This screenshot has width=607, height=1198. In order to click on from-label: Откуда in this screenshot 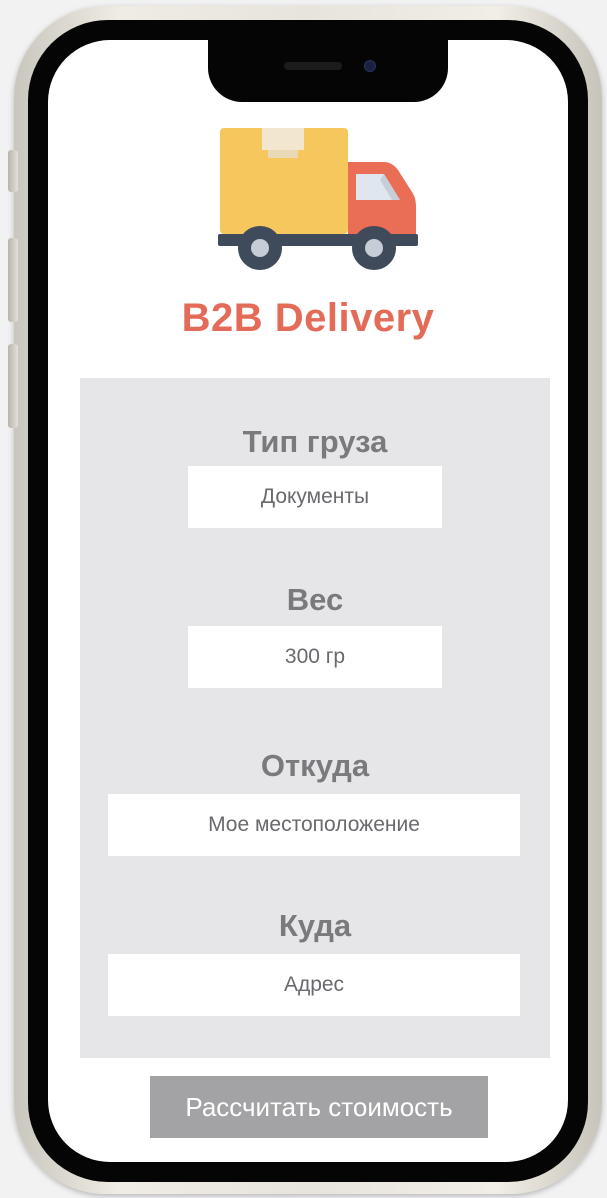, I will do `click(315, 765)`.